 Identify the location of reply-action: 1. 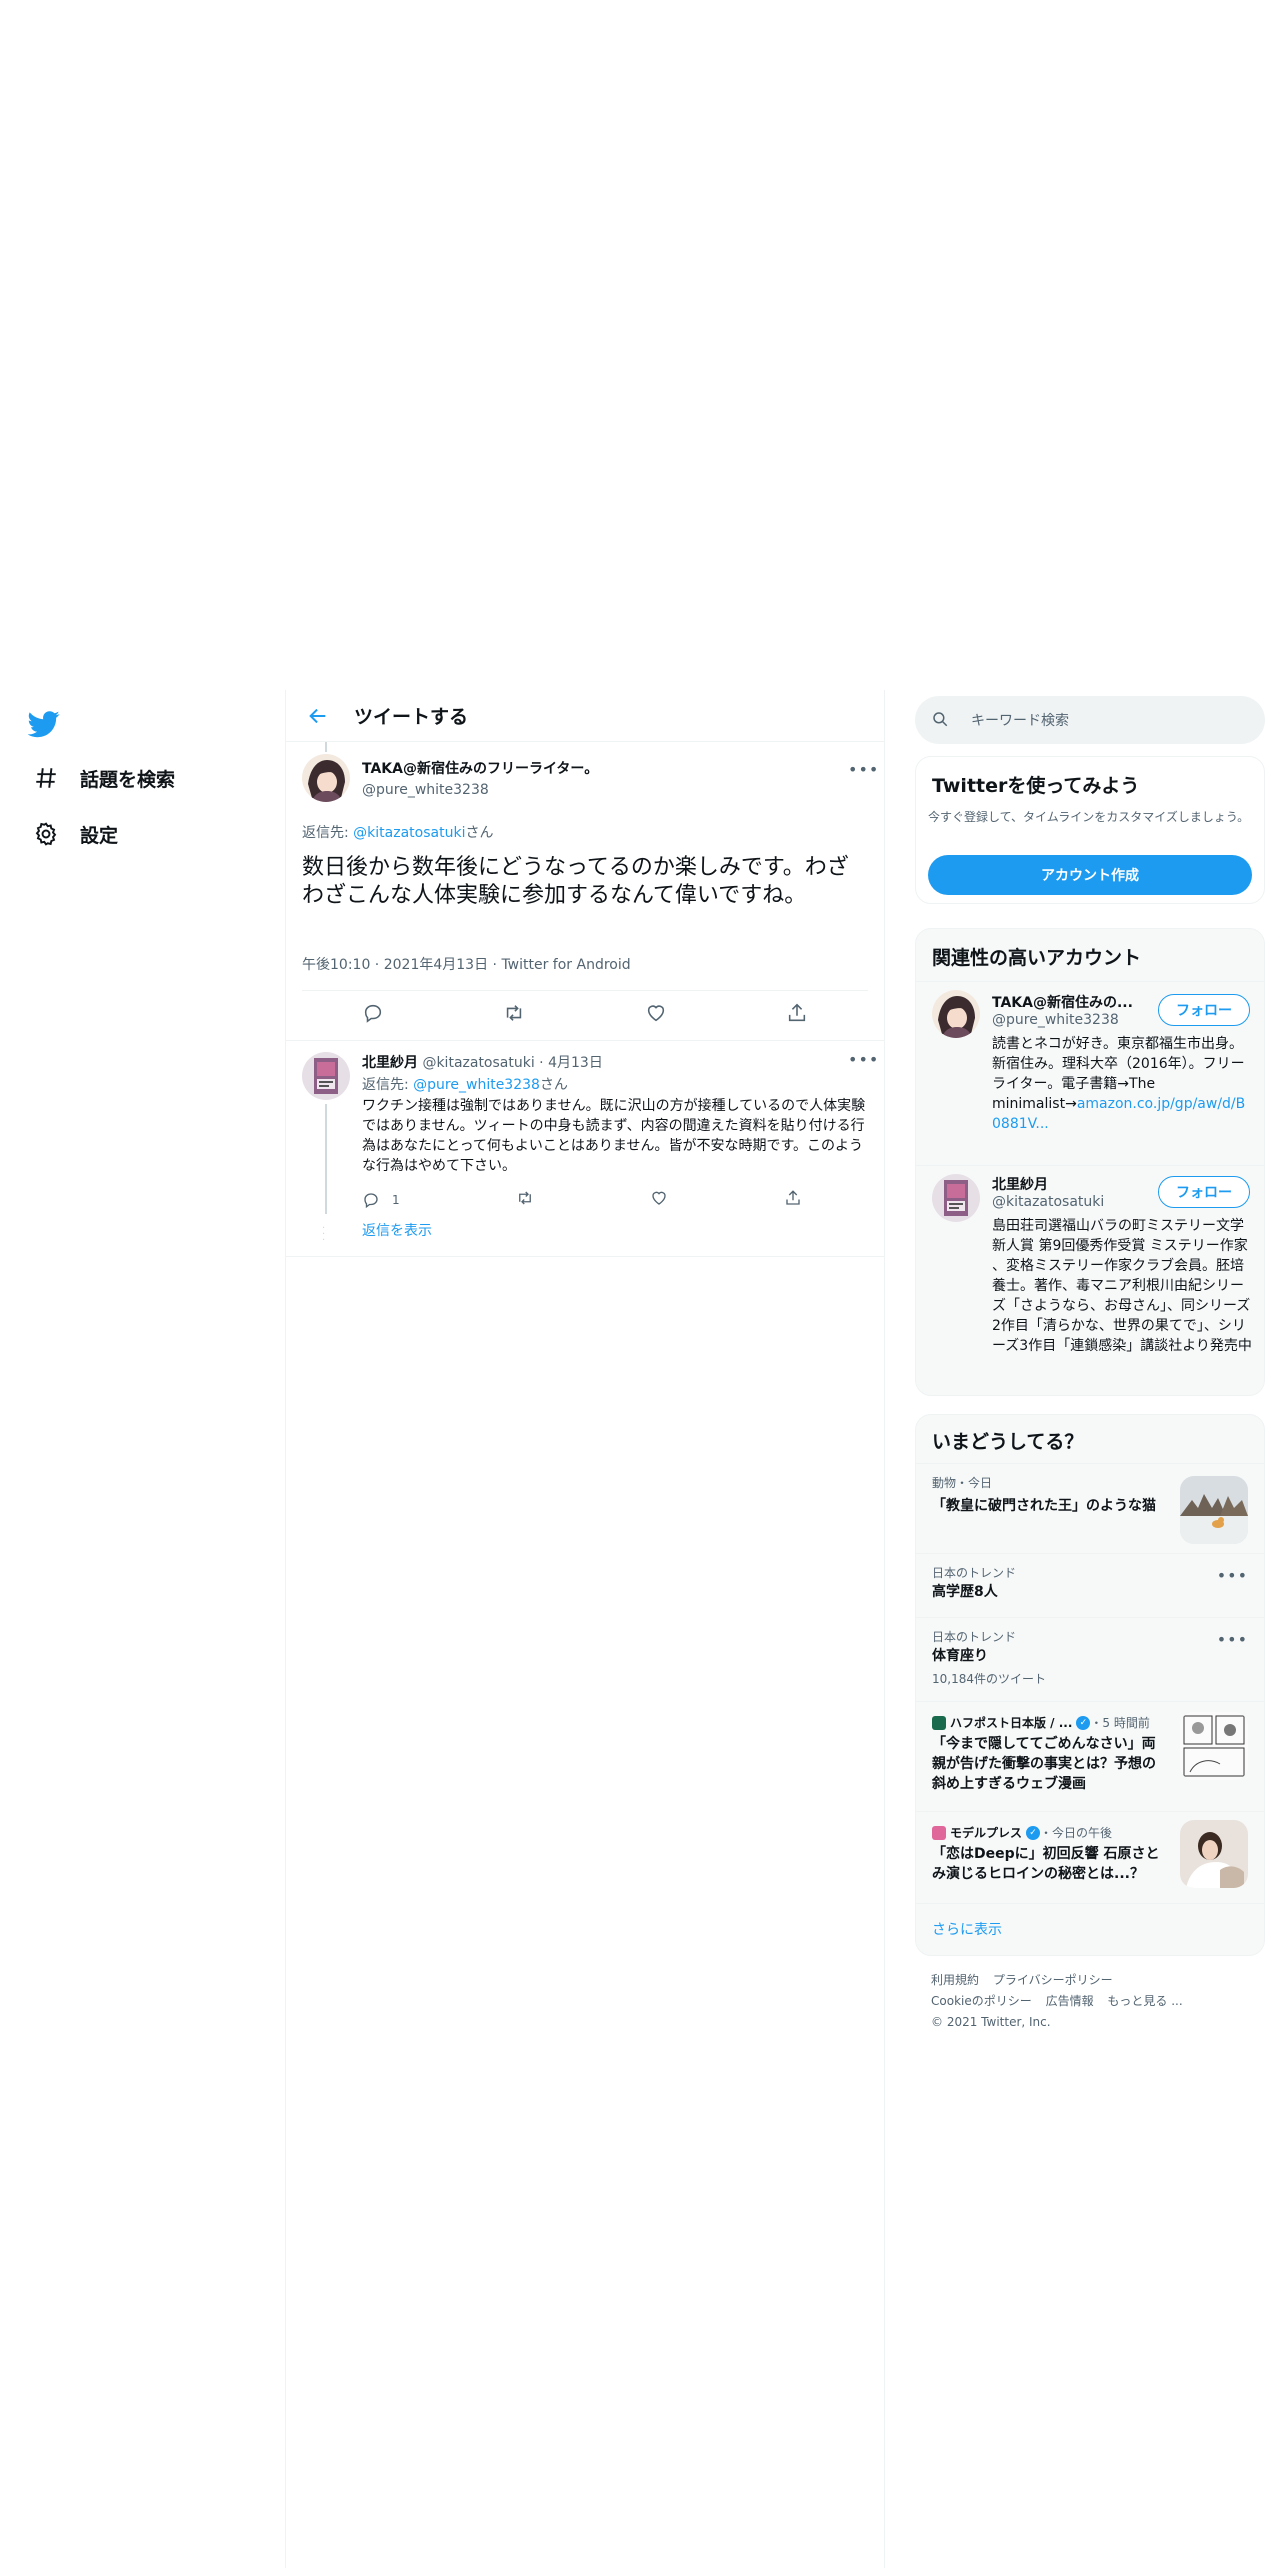
(381, 1200).